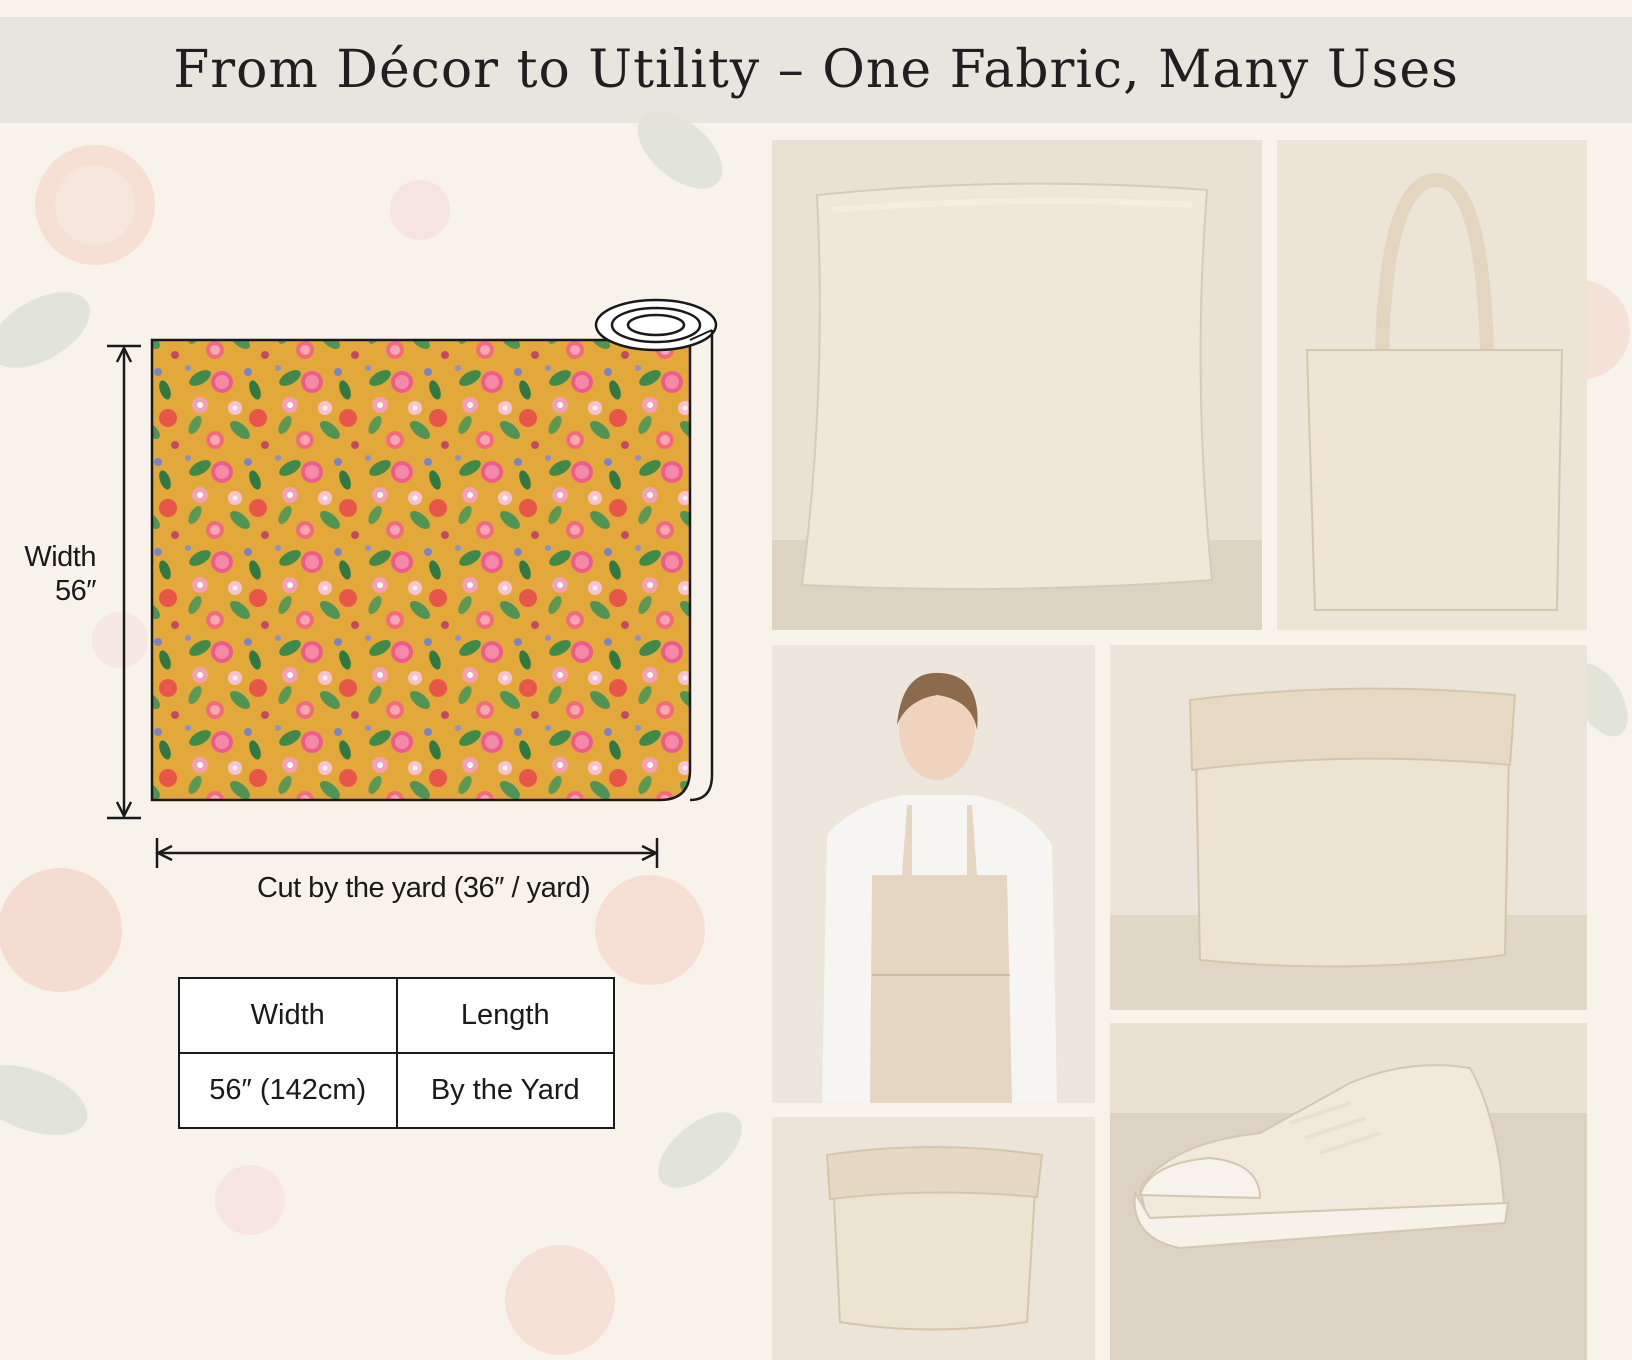  What do you see at coordinates (1432, 385) in the screenshot?
I see `tote-bag-photo` at bounding box center [1432, 385].